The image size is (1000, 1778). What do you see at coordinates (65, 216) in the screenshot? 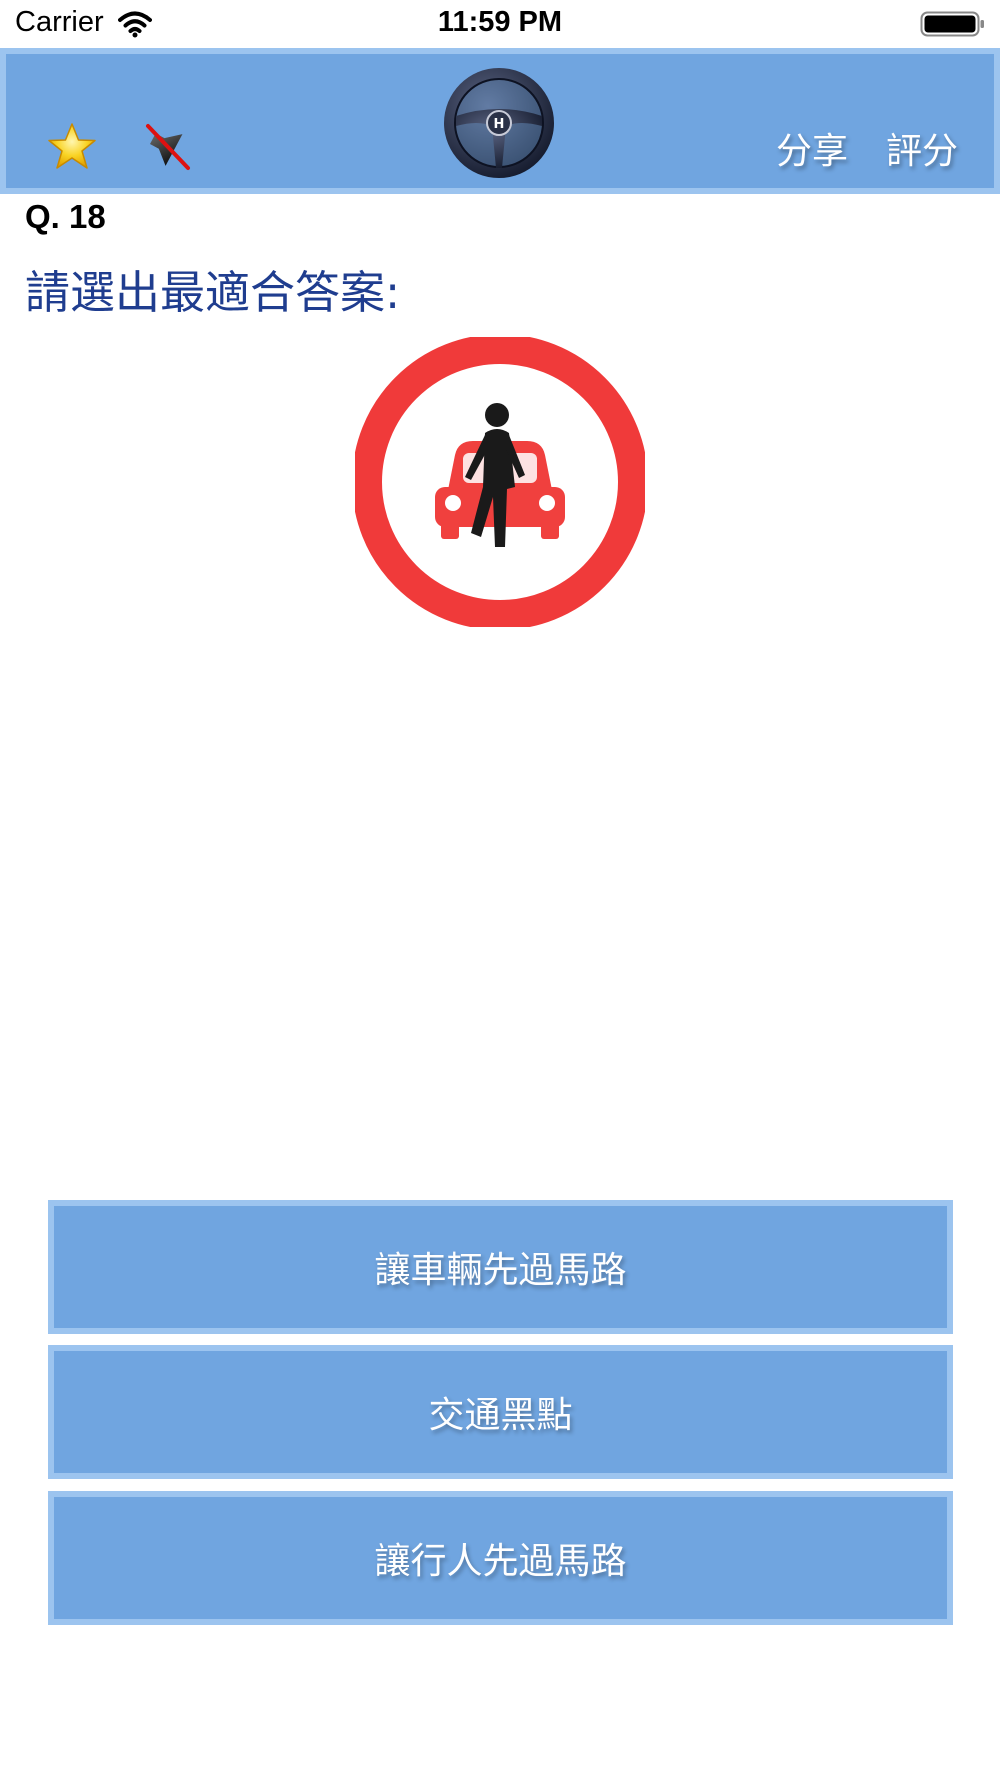
I see `question-number: Q. 18` at bounding box center [65, 216].